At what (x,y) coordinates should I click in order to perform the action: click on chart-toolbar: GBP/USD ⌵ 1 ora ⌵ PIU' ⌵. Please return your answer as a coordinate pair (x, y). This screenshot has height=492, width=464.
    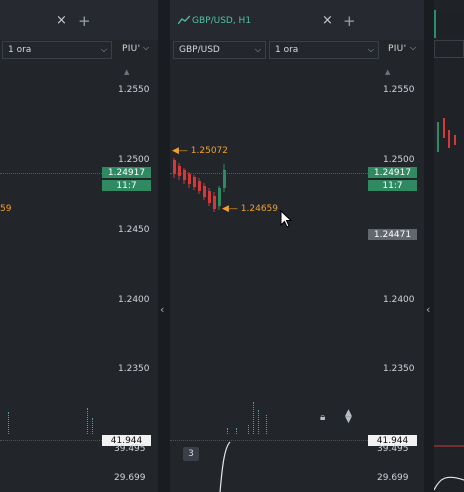
    Looking at the image, I should click on (300, 50).